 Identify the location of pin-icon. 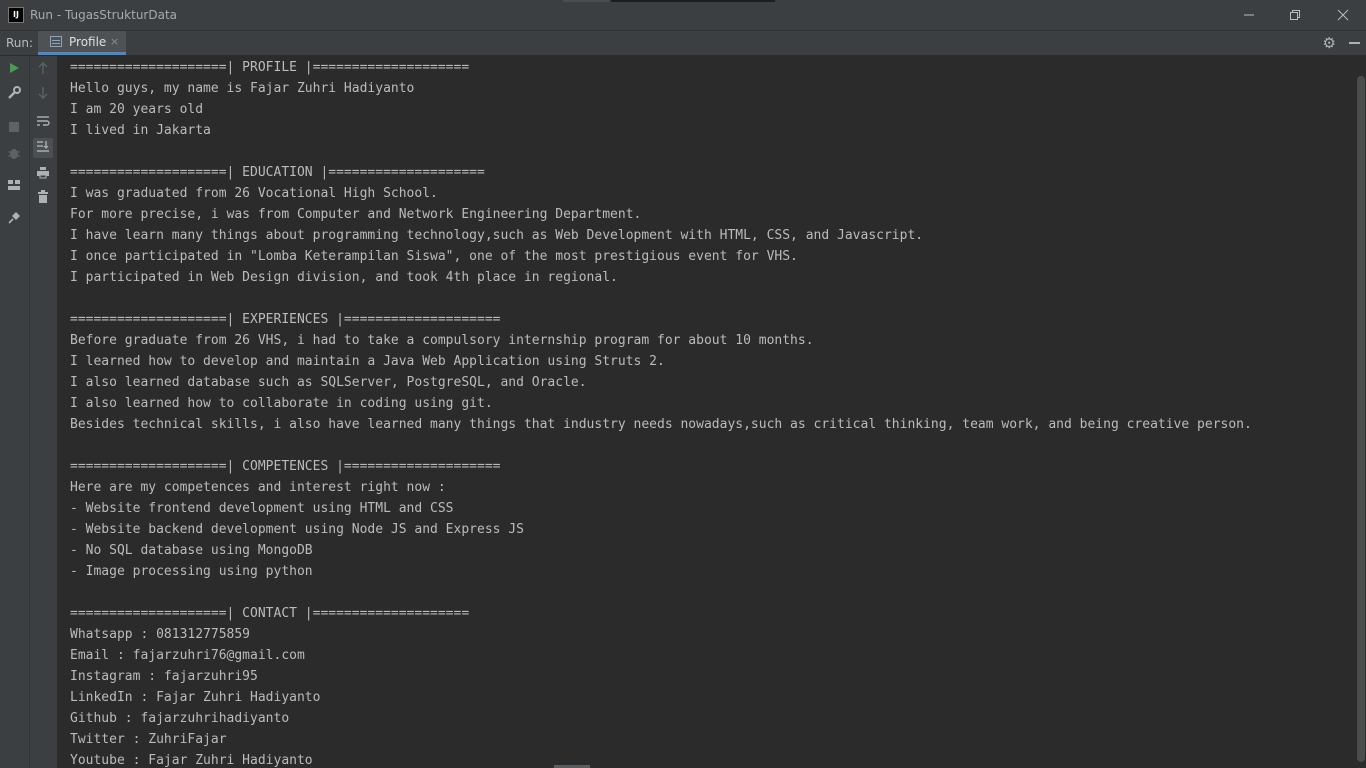
(14, 221).